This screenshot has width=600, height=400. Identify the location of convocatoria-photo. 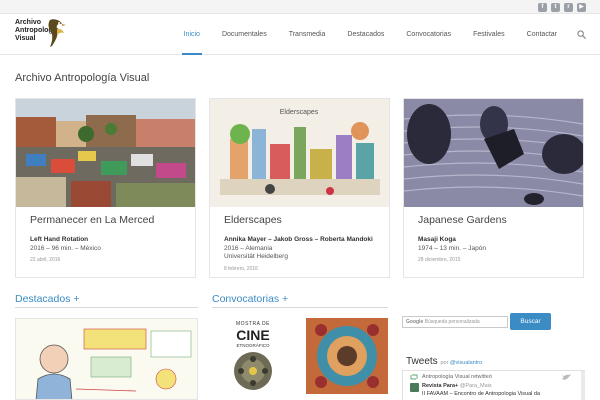
(347, 356).